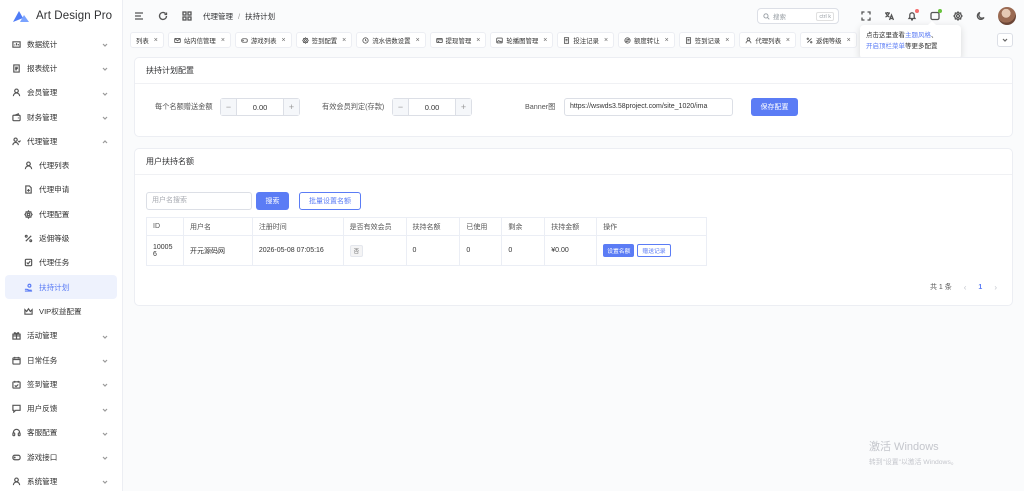 Image resolution: width=1024 pixels, height=491 pixels. What do you see at coordinates (654, 250) in the screenshot?
I see `gift-record-button: 赠送记录` at bounding box center [654, 250].